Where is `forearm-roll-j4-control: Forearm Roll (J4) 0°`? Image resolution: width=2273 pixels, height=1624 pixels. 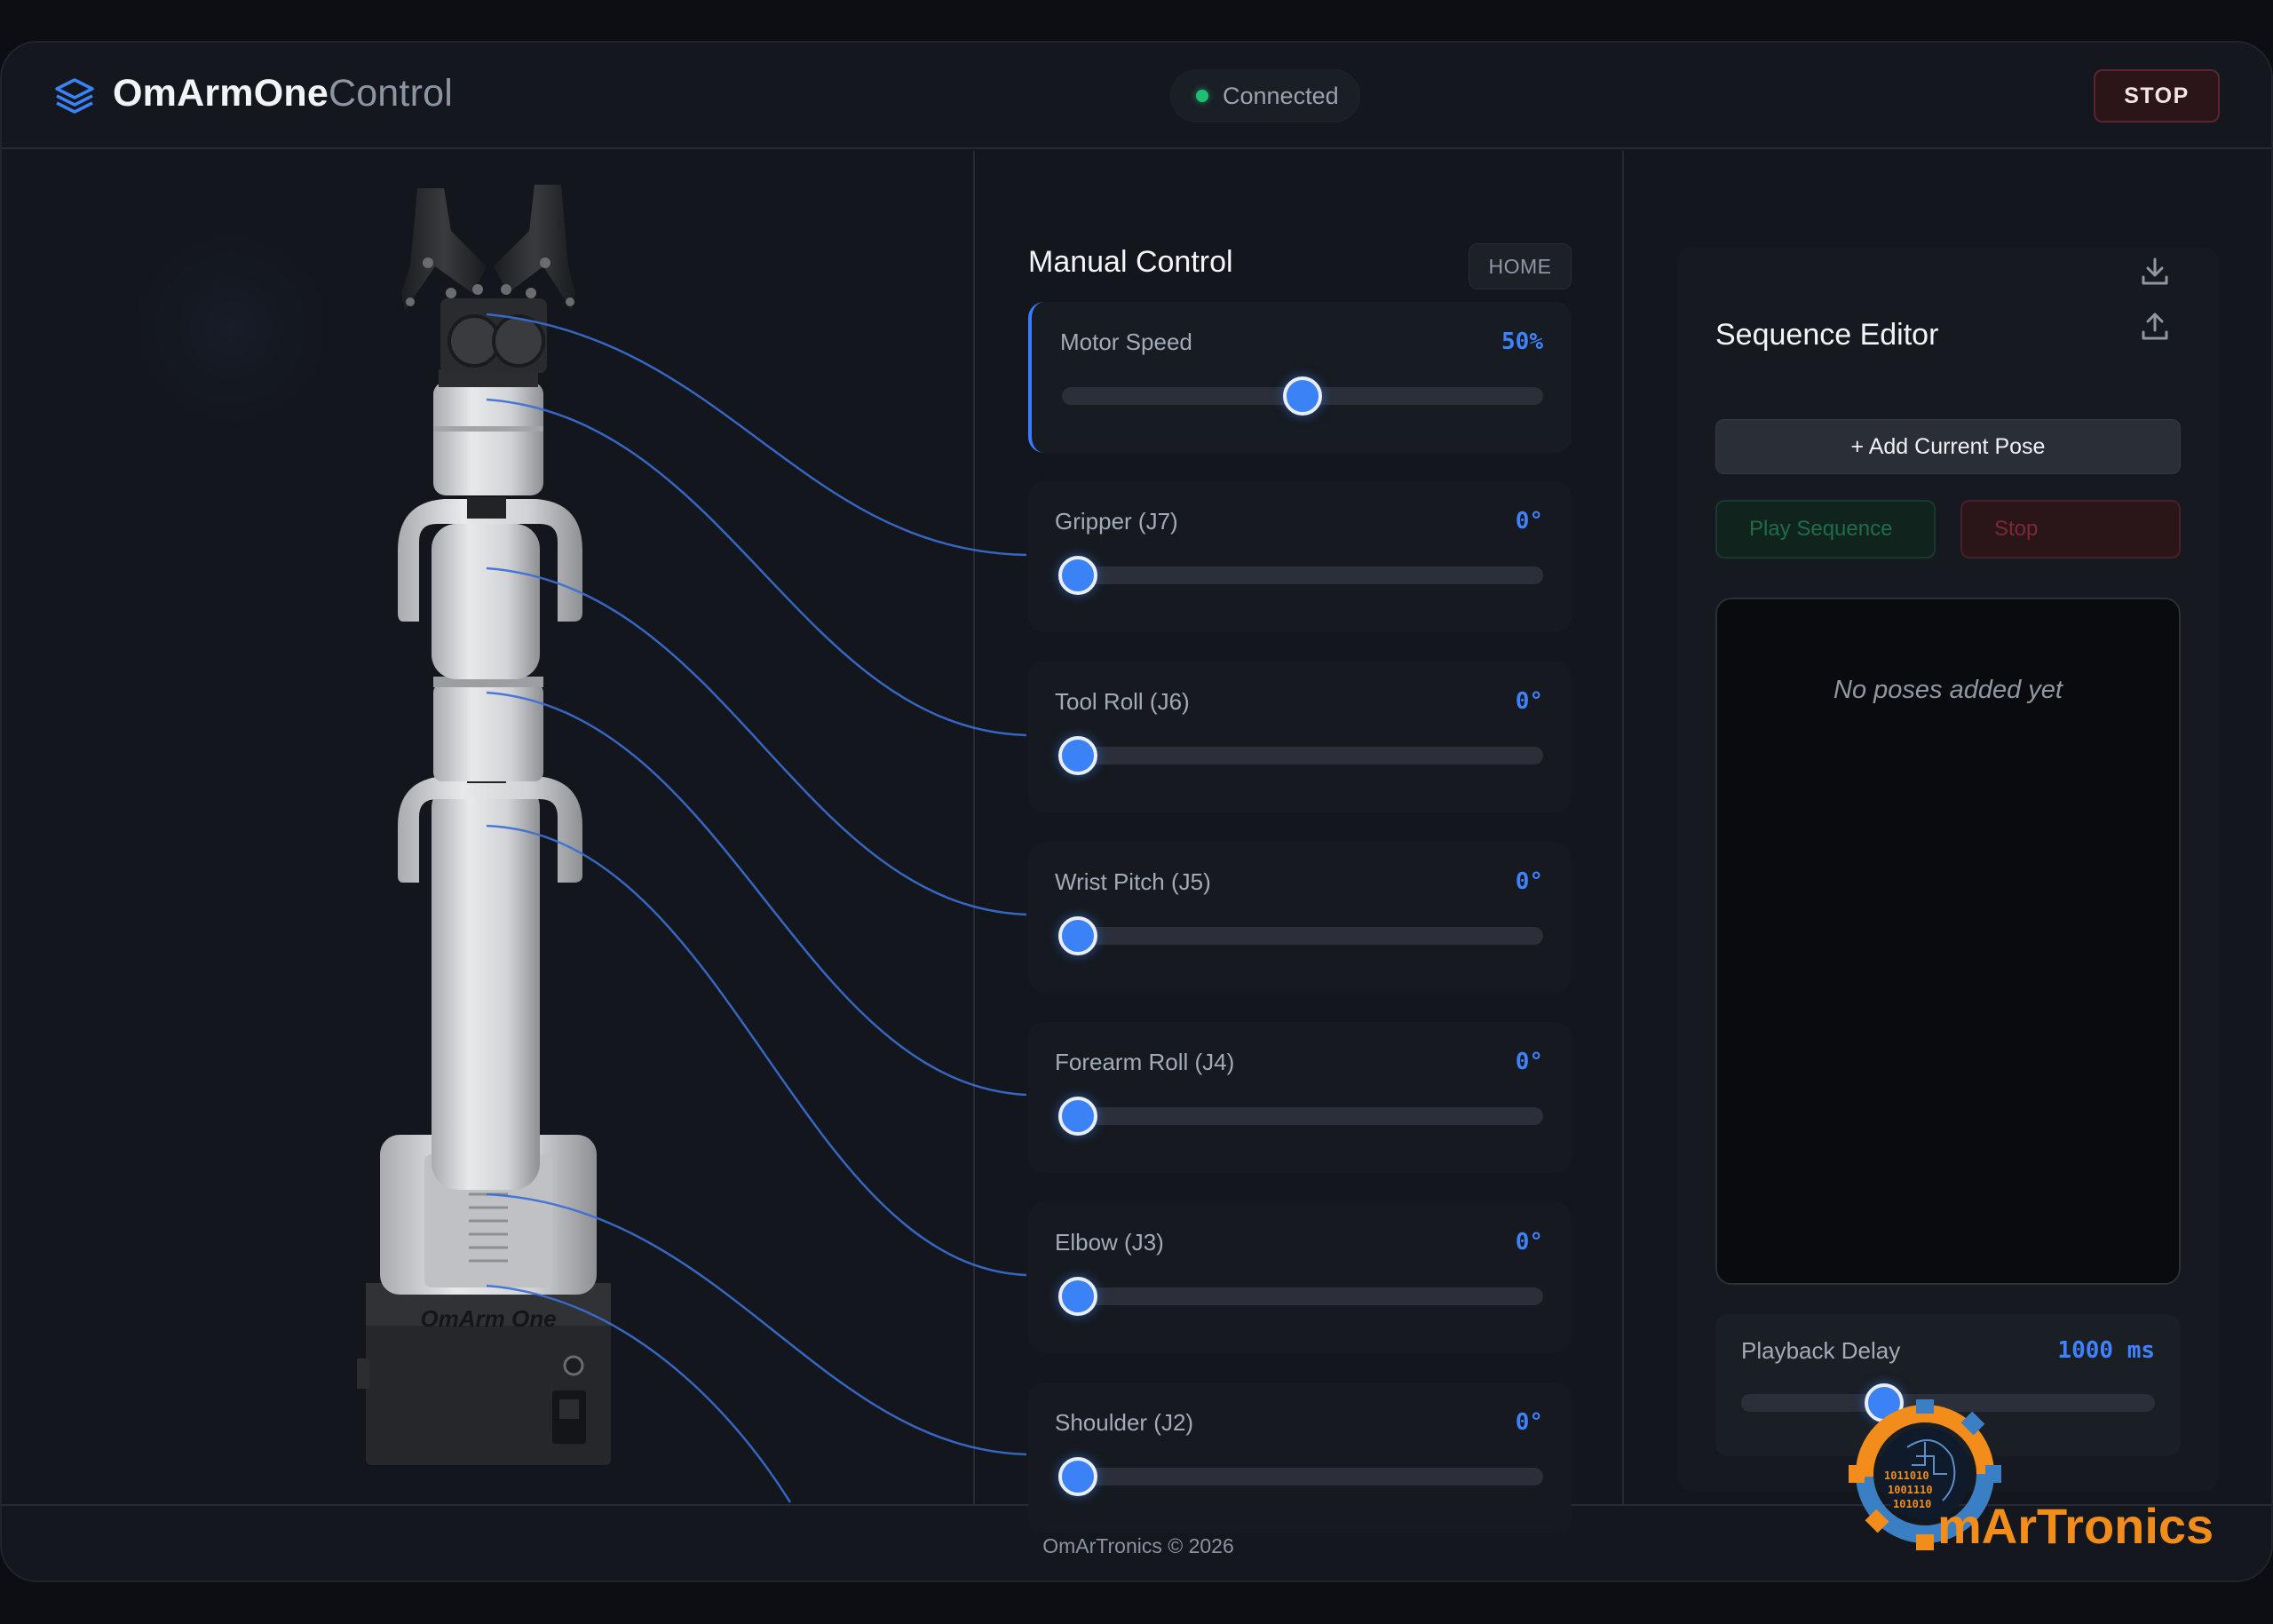 forearm-roll-j4-control: Forearm Roll (J4) 0° is located at coordinates (1300, 1097).